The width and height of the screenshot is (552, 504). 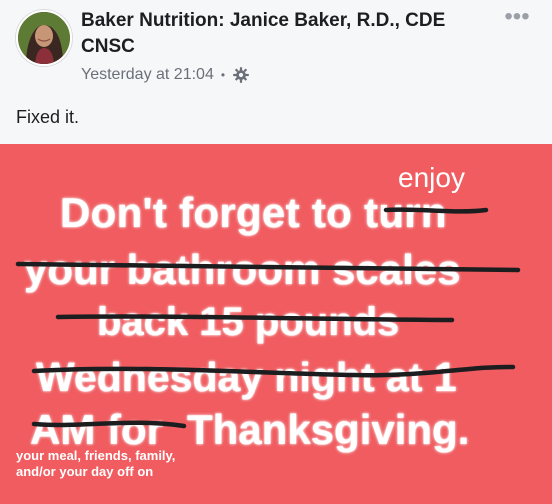 What do you see at coordinates (96, 429) in the screenshot?
I see `image-line-5: AM for` at bounding box center [96, 429].